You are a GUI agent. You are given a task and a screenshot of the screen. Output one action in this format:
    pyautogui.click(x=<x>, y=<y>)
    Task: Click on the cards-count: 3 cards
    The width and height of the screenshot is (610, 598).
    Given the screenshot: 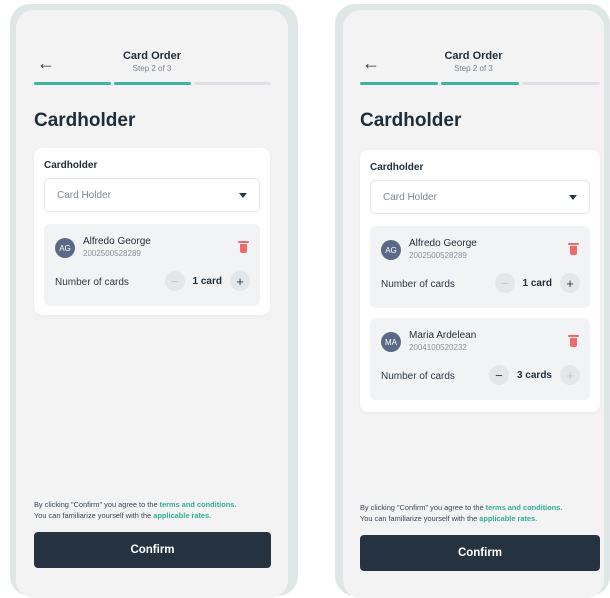 What is the action you would take?
    pyautogui.click(x=534, y=375)
    